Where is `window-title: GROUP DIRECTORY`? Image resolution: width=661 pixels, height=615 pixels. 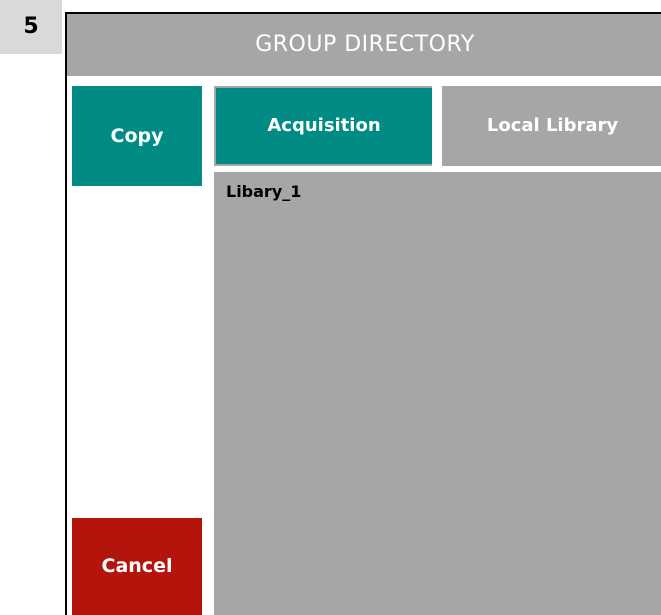 window-title: GROUP DIRECTORY is located at coordinates (364, 45).